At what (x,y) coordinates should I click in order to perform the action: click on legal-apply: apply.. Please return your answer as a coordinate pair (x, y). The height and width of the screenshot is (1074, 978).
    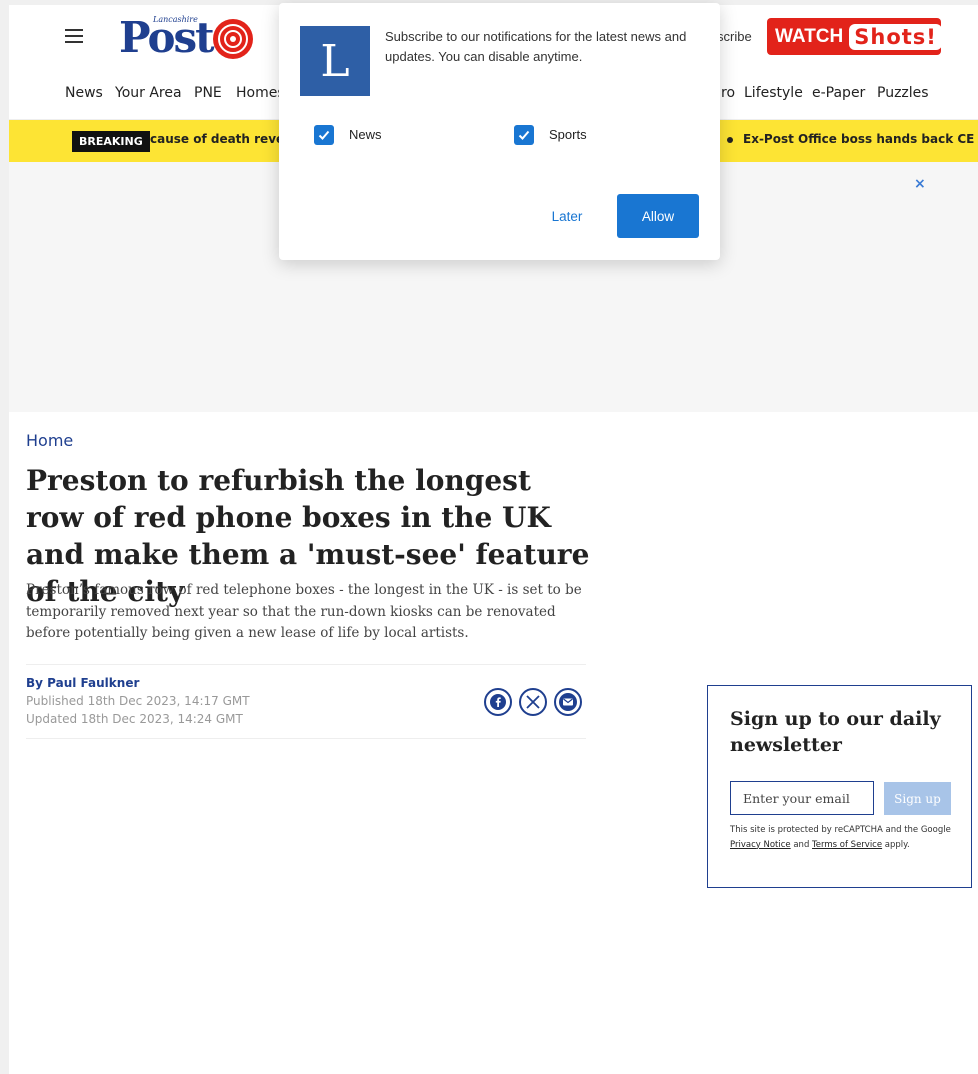
    Looking at the image, I should click on (896, 844).